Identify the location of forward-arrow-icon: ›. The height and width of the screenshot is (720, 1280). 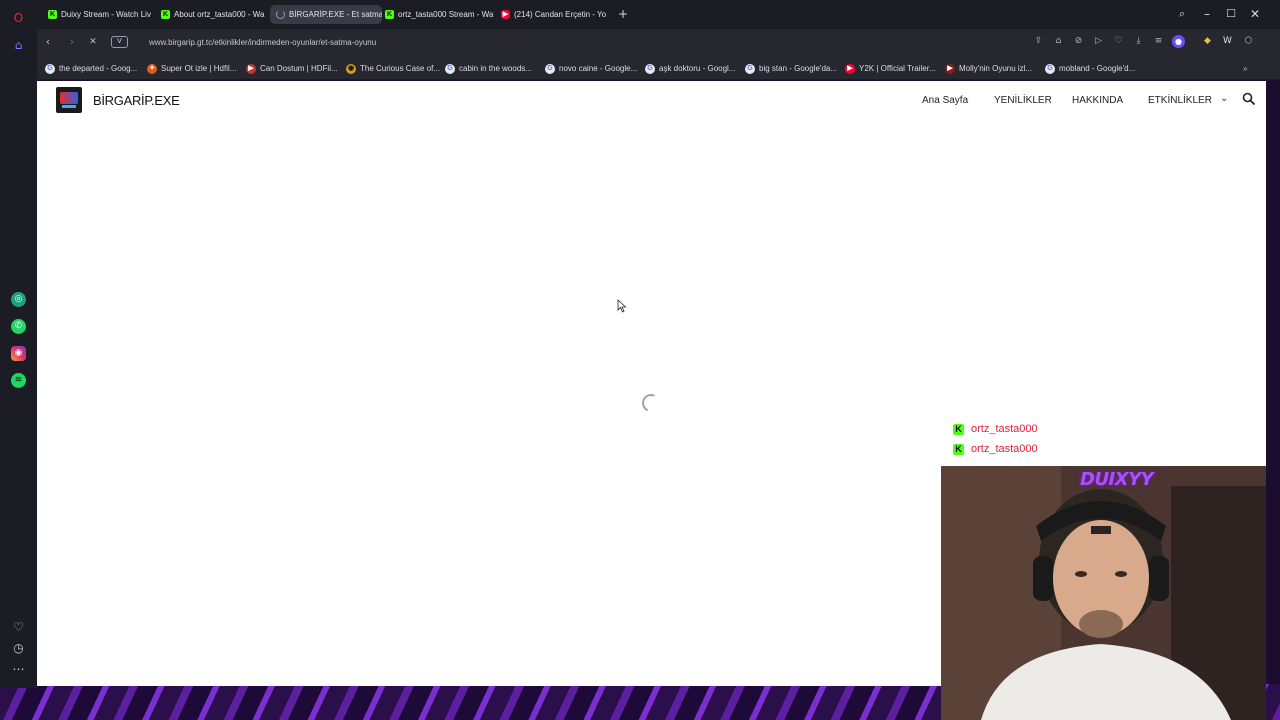
(72, 42).